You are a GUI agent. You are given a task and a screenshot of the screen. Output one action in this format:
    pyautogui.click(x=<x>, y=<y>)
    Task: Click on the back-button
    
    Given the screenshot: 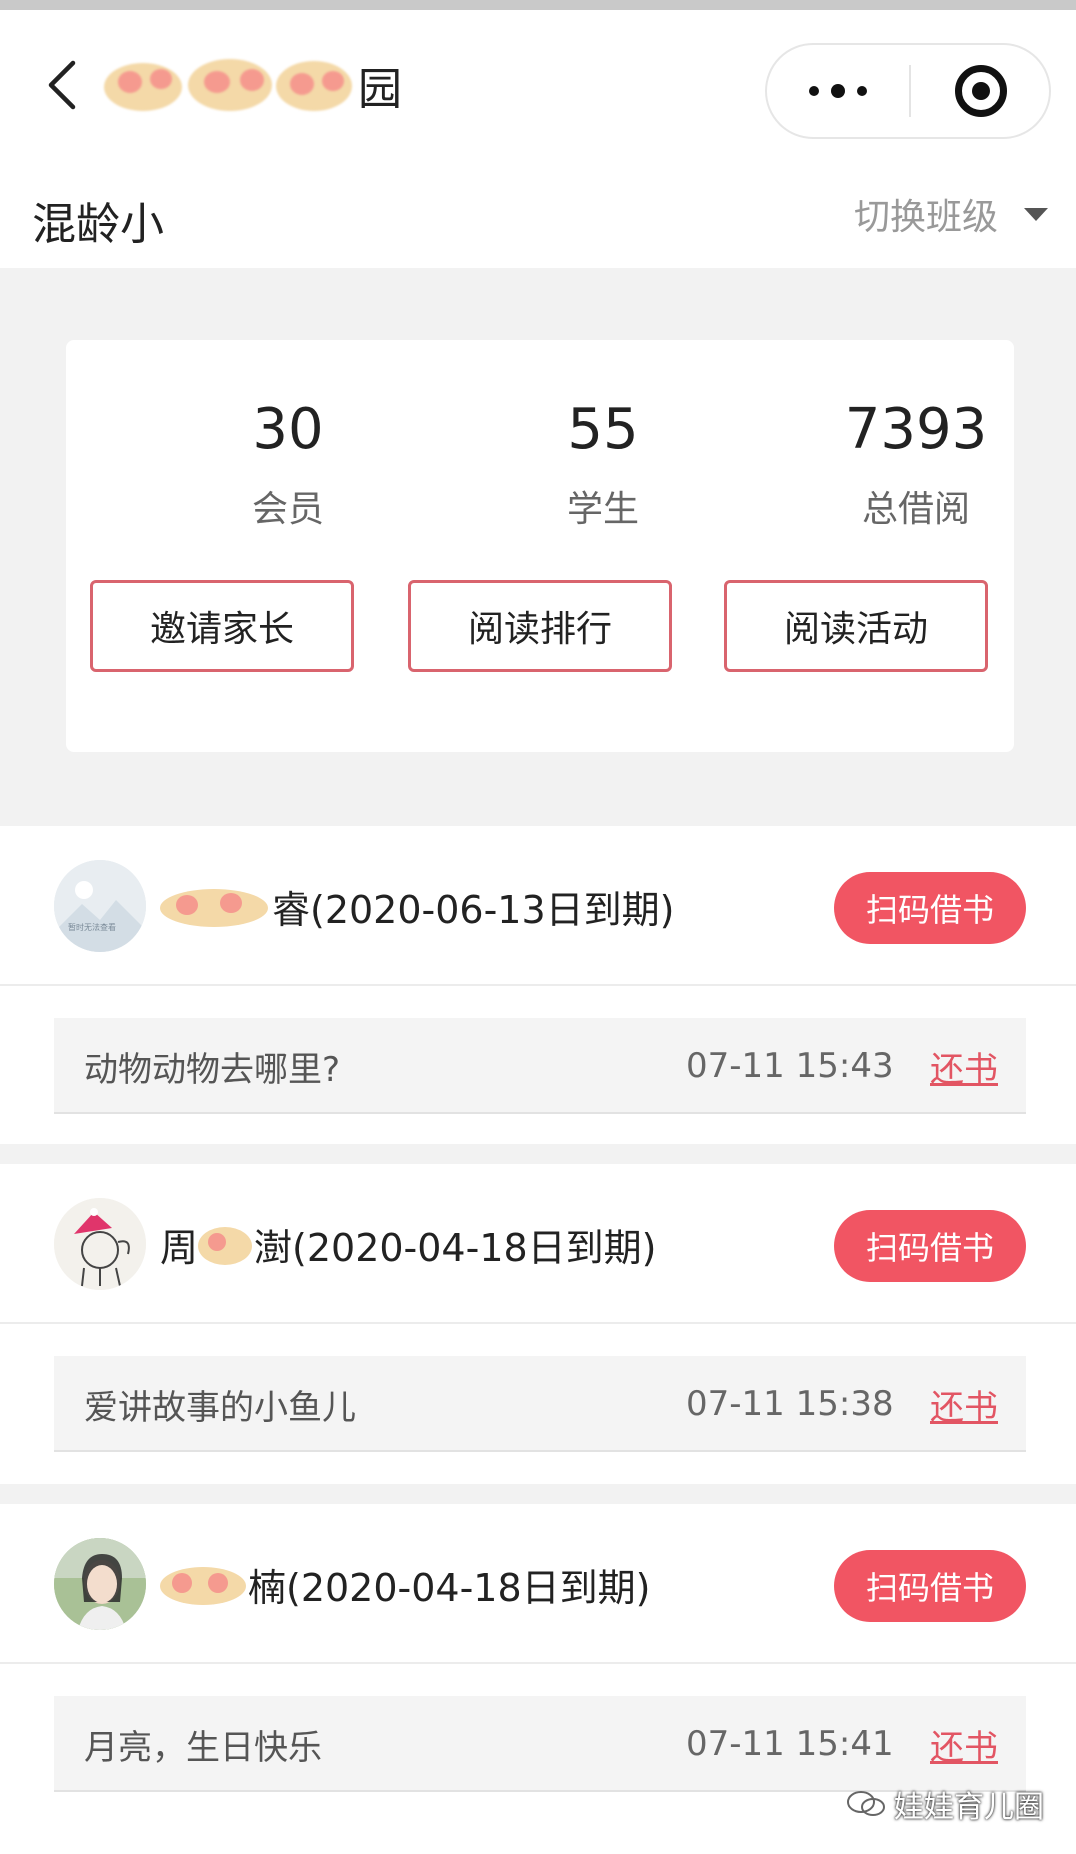 What is the action you would take?
    pyautogui.click(x=61, y=85)
    